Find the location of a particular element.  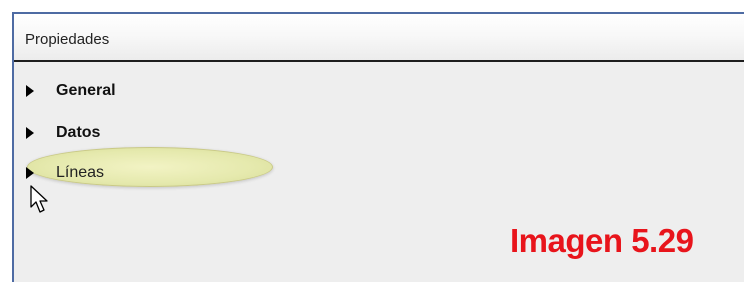

panel-title: Propiedades is located at coordinates (67, 39).